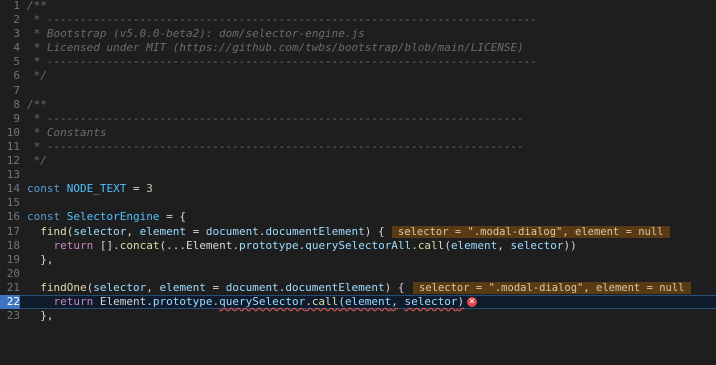 This screenshot has height=365, width=716. Describe the element at coordinates (13, 132) in the screenshot. I see `line-number: 10` at that location.